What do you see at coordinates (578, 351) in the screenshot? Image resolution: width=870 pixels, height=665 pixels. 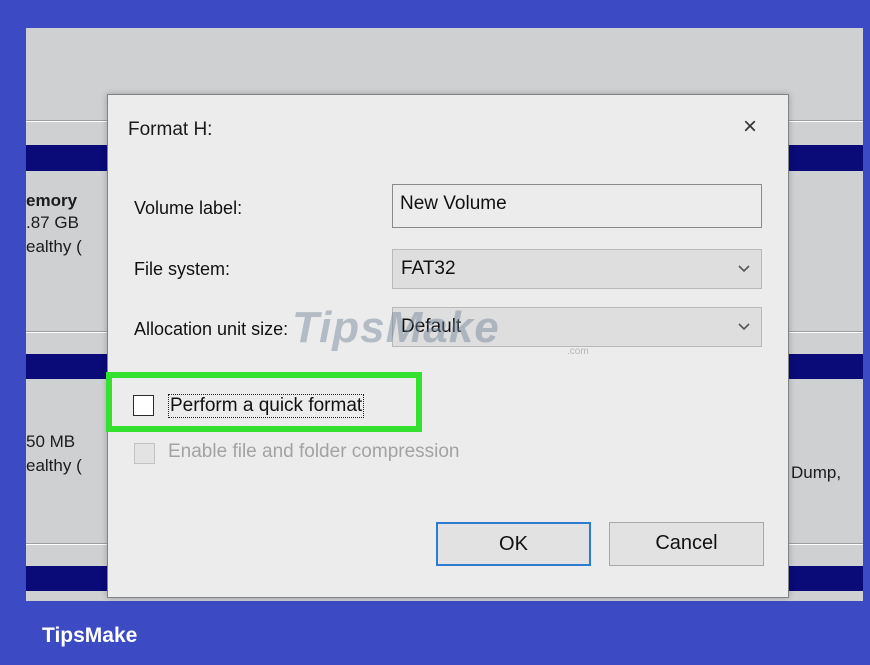 I see `watermark-suffix: .com` at bounding box center [578, 351].